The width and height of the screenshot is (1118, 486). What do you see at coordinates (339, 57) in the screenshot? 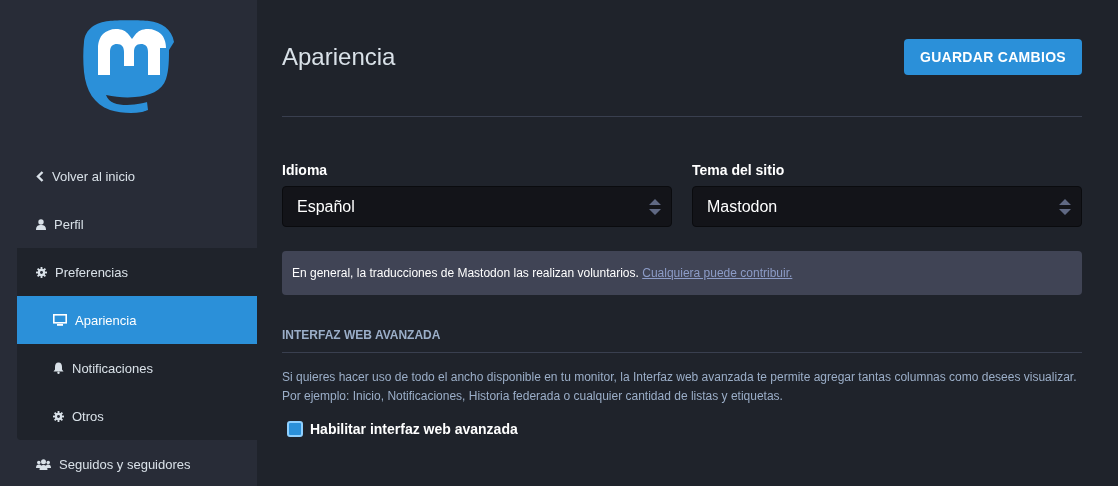
I see `page-title: Apariencia` at bounding box center [339, 57].